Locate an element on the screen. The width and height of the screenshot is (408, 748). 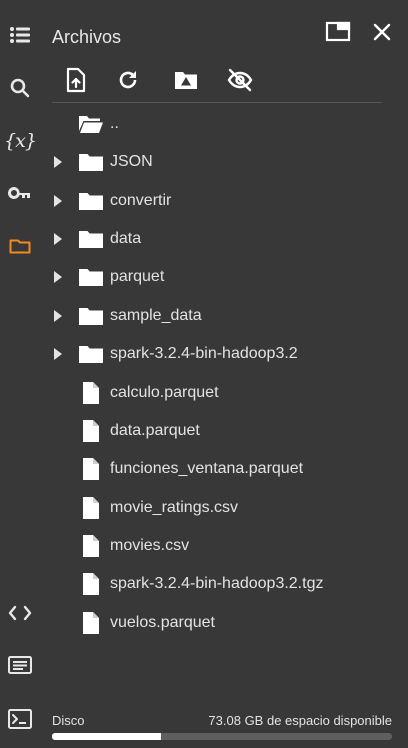
tree-item-file: movie_ratings.csv is located at coordinates (224, 508).